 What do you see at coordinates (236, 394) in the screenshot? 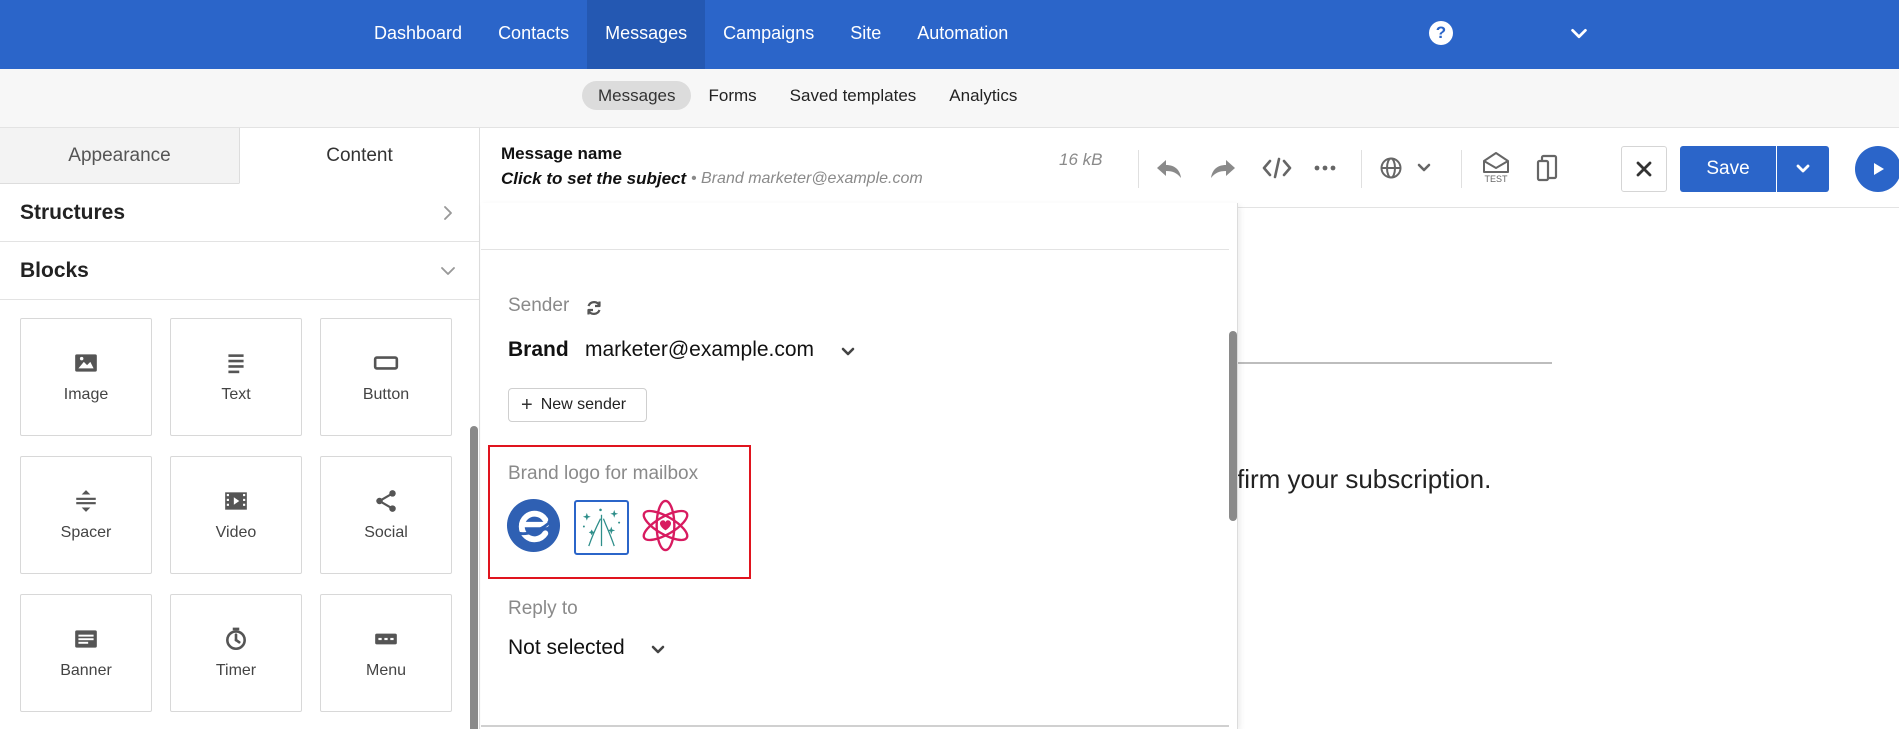
I see `block-text-label: Text` at bounding box center [236, 394].